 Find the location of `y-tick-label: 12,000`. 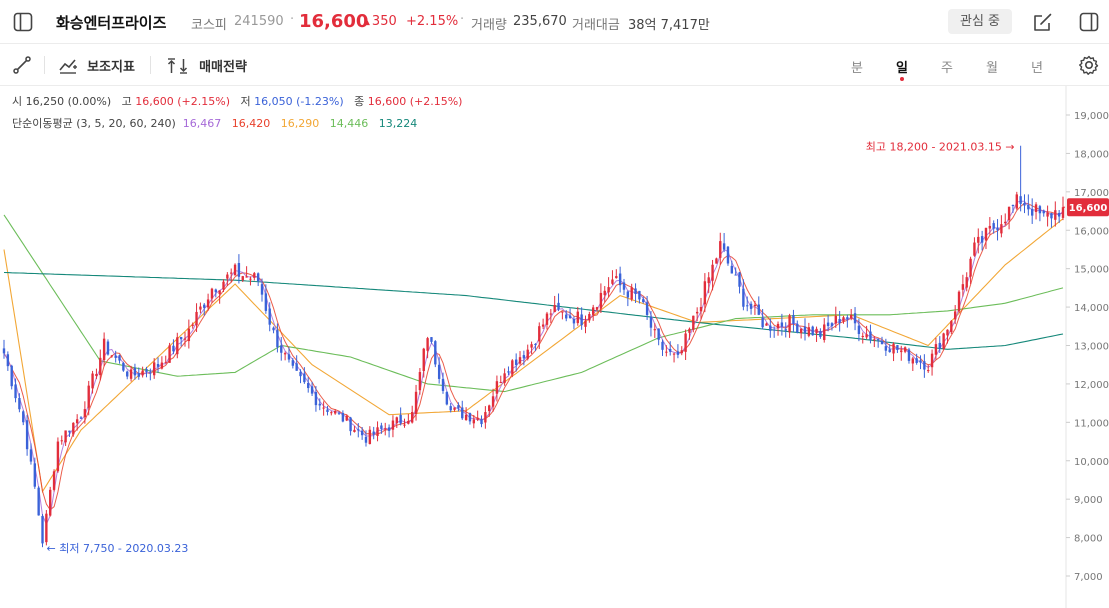

y-tick-label: 12,000 is located at coordinates (1091, 385).